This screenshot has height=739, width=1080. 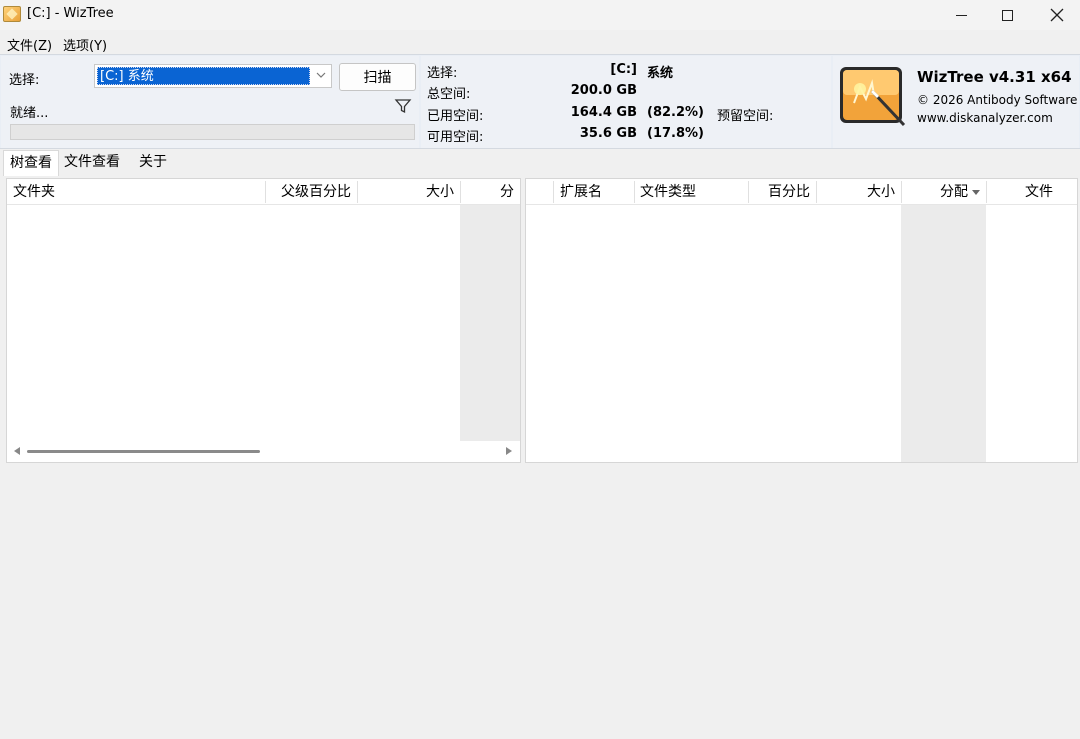 What do you see at coordinates (997, 100) in the screenshot?
I see `copyright-text: © 2026 Antibody Software` at bounding box center [997, 100].